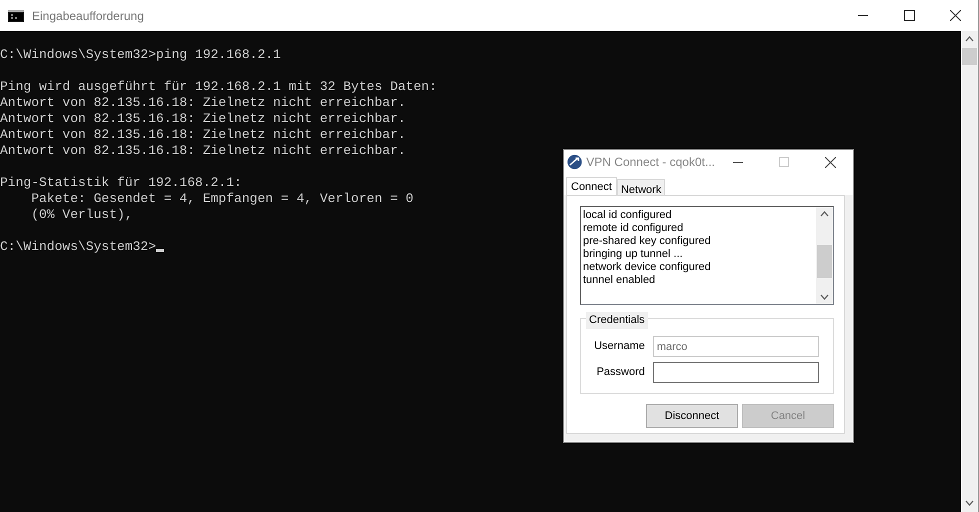 The height and width of the screenshot is (512, 979). I want to click on console-line: Ping wird ausgeführt für 192.168.2.1 mit 32 Bytes Daten:, so click(218, 87).